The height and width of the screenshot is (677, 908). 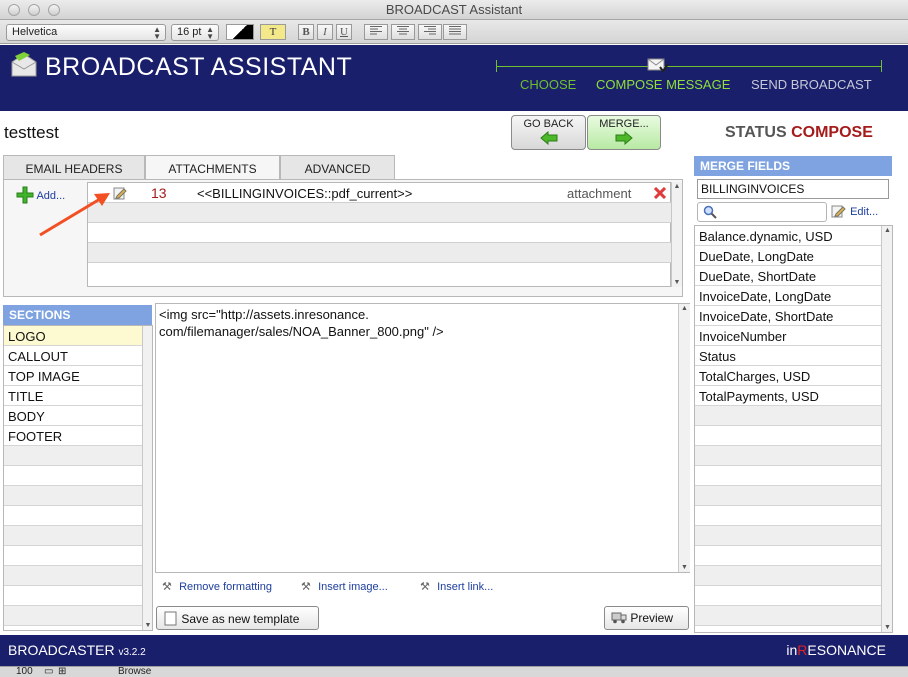 What do you see at coordinates (212, 167) in the screenshot?
I see `tab-attachments: ATTACHMENTS` at bounding box center [212, 167].